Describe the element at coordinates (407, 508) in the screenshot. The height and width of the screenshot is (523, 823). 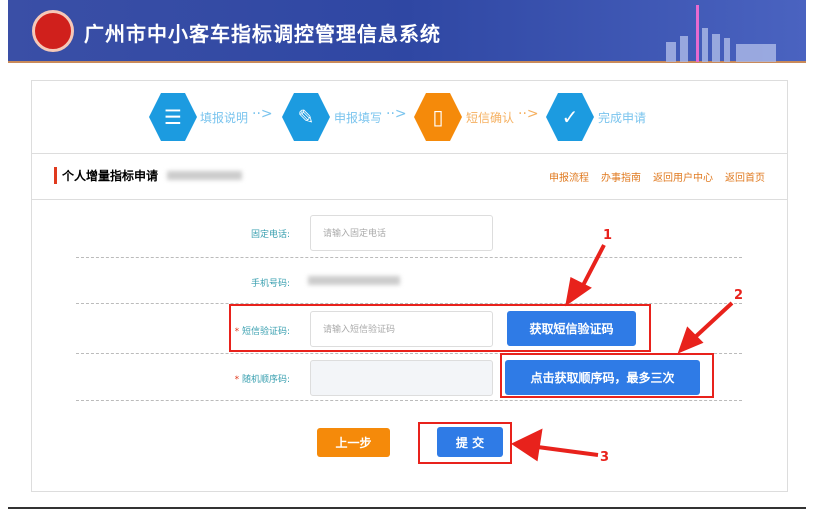
I see `footer-line` at that location.